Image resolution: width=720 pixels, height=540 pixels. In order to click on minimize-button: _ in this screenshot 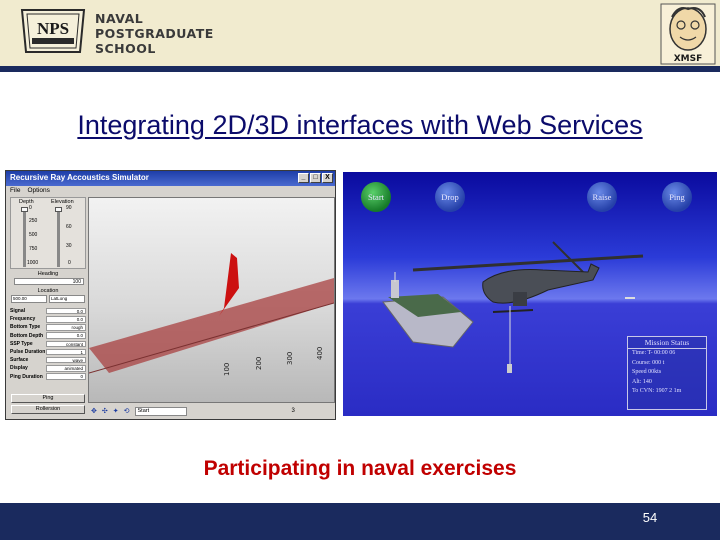, I will do `click(303, 178)`.